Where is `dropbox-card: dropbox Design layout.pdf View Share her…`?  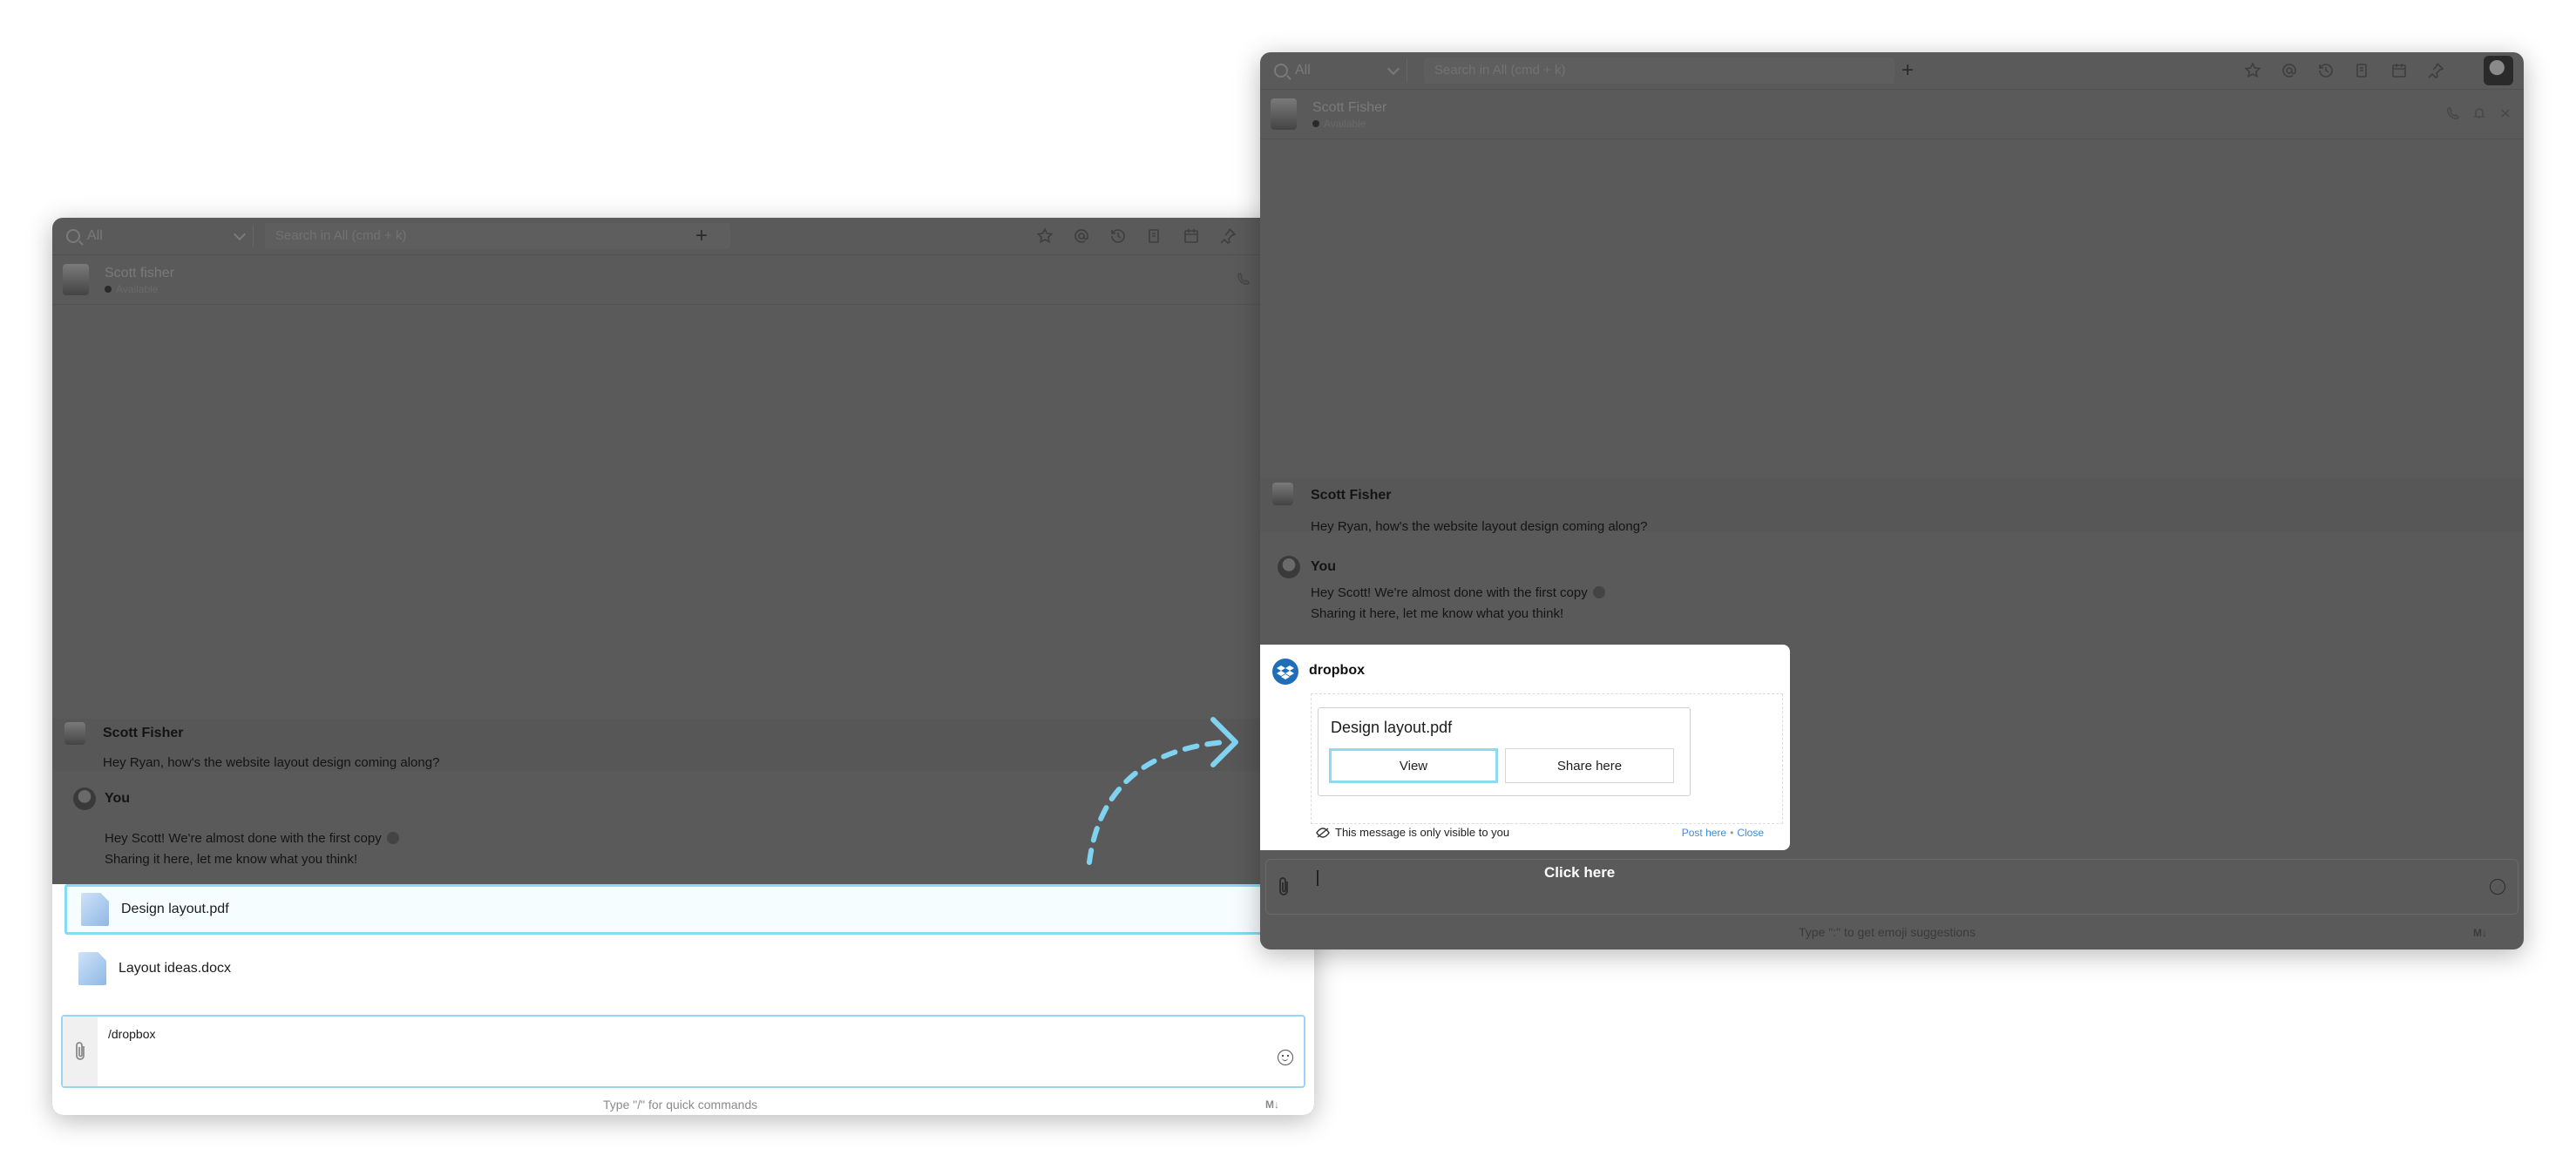
dropbox-card: dropbox Design layout.pdf View Share her… is located at coordinates (1525, 747).